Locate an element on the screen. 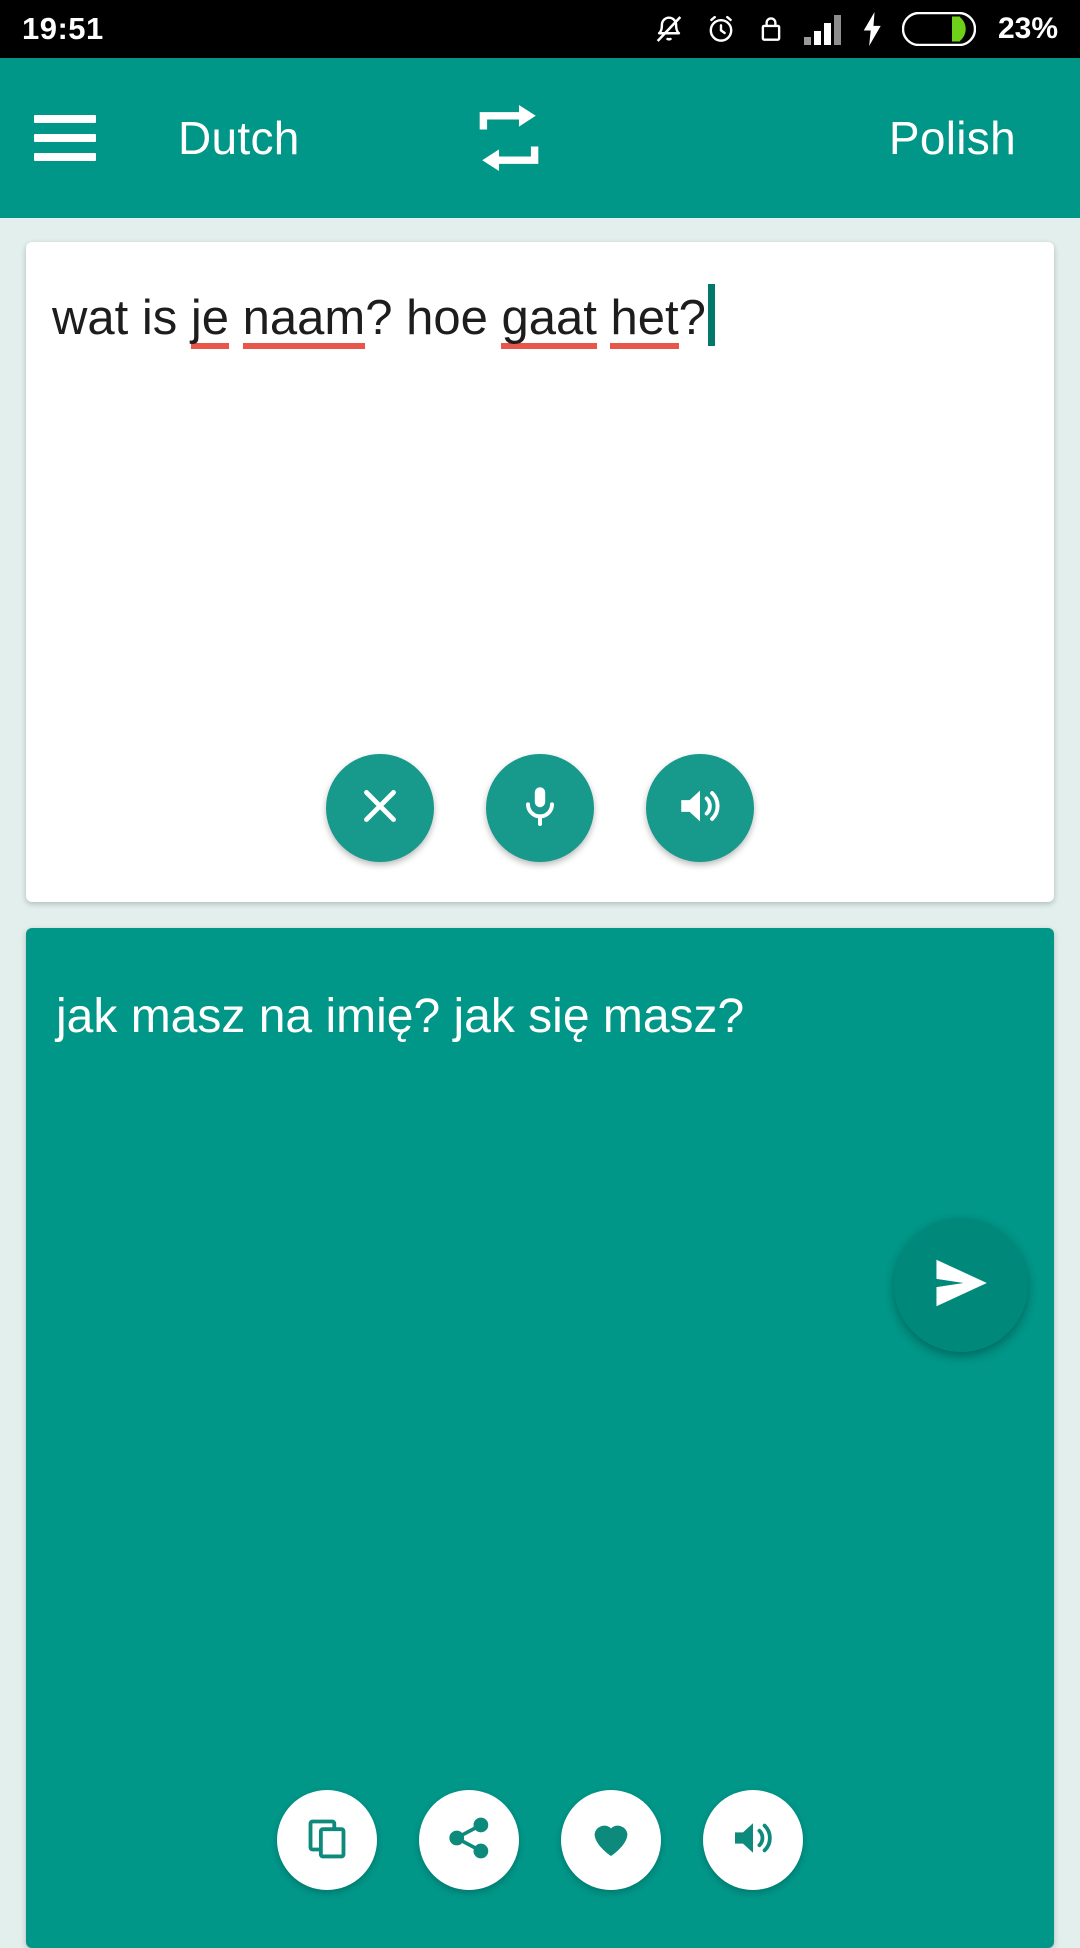  share-button is located at coordinates (469, 1840).